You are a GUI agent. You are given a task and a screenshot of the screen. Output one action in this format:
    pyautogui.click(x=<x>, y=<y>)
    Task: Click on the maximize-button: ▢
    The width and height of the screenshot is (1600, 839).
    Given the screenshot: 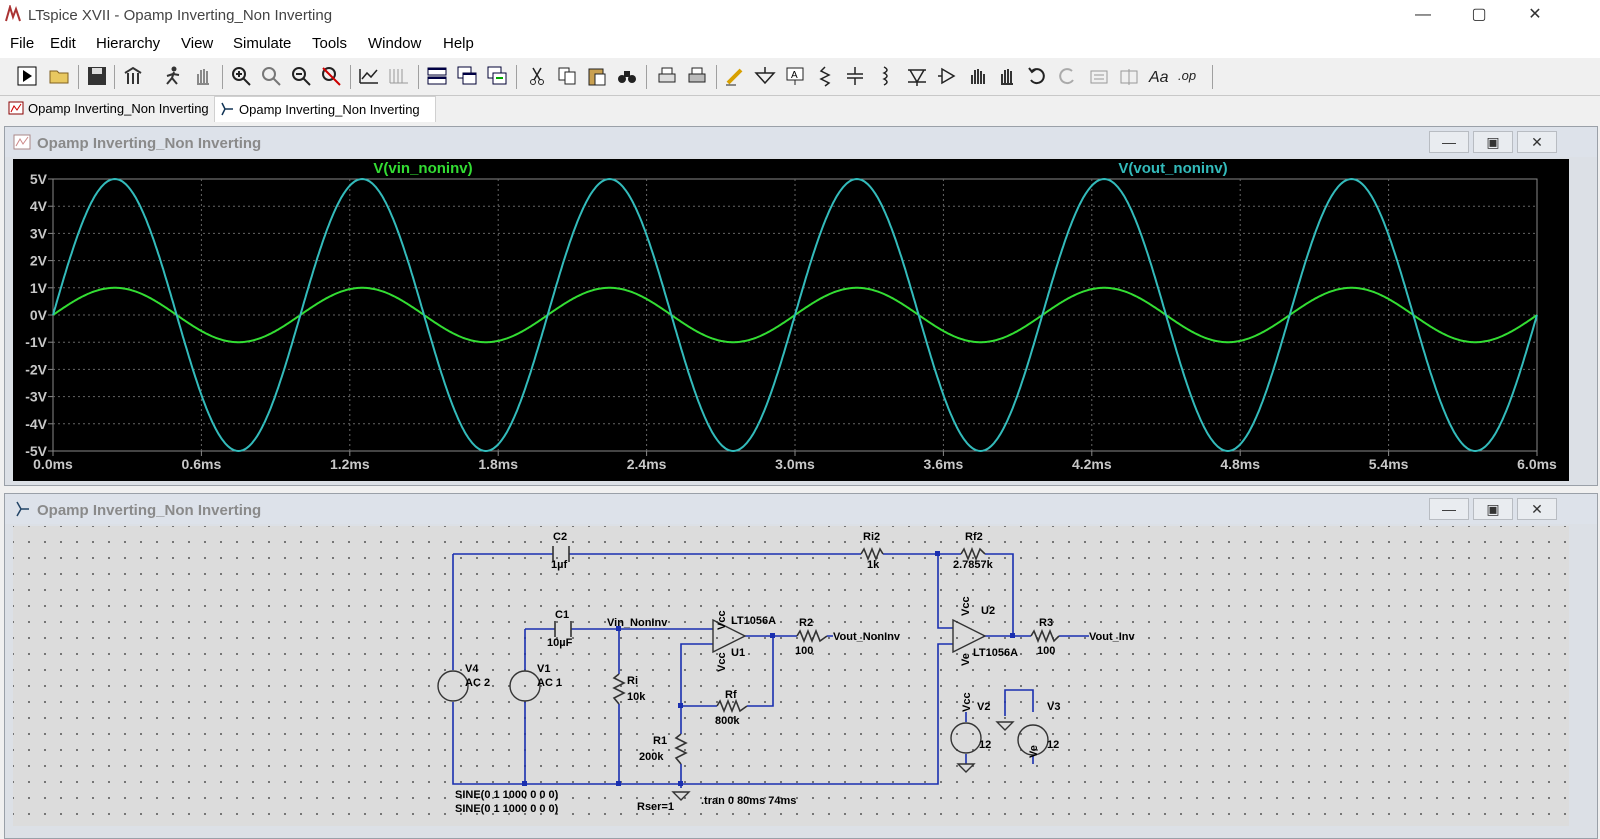 What is the action you would take?
    pyautogui.click(x=1479, y=15)
    